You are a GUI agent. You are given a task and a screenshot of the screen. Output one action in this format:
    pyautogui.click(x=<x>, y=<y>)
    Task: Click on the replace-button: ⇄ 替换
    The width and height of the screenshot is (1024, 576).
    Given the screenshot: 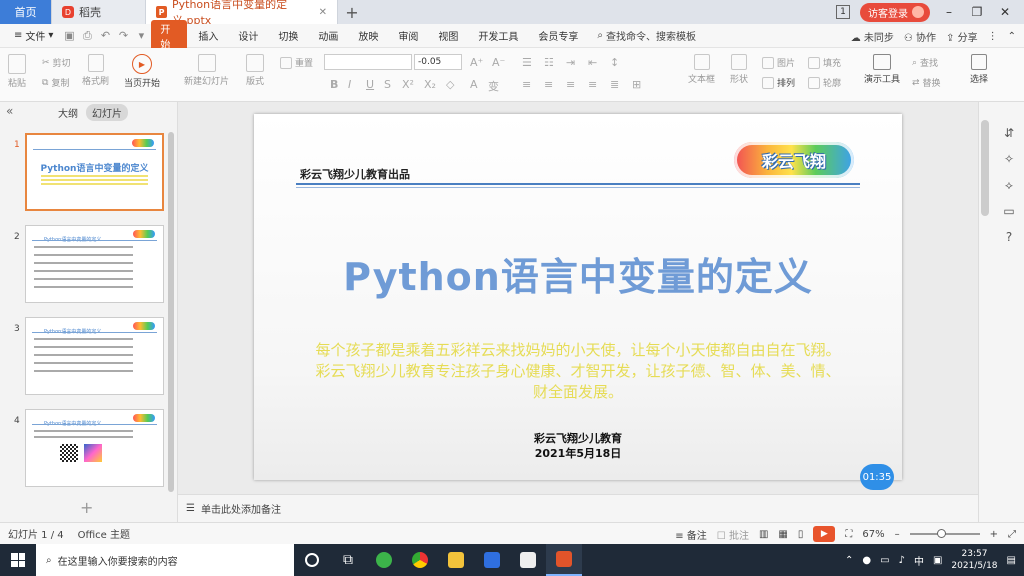 What is the action you would take?
    pyautogui.click(x=926, y=83)
    